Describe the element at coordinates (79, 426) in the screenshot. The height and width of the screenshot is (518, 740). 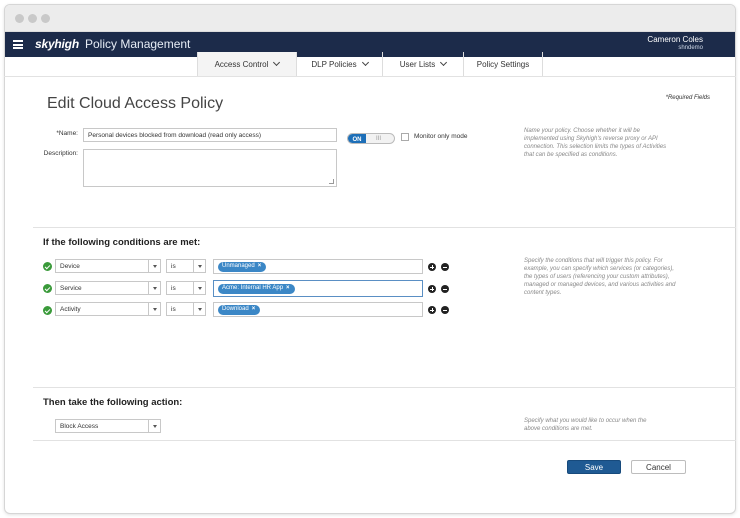
I see `select-value: Block Access` at that location.